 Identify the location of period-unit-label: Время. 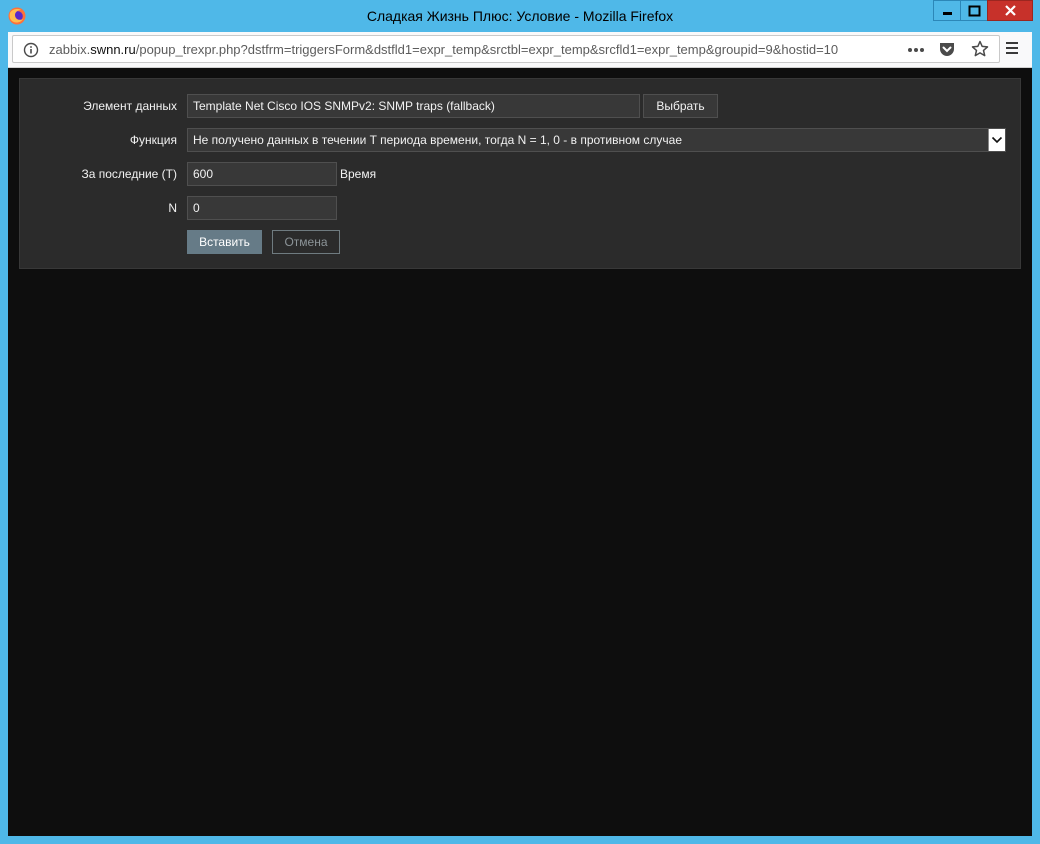
(358, 174).